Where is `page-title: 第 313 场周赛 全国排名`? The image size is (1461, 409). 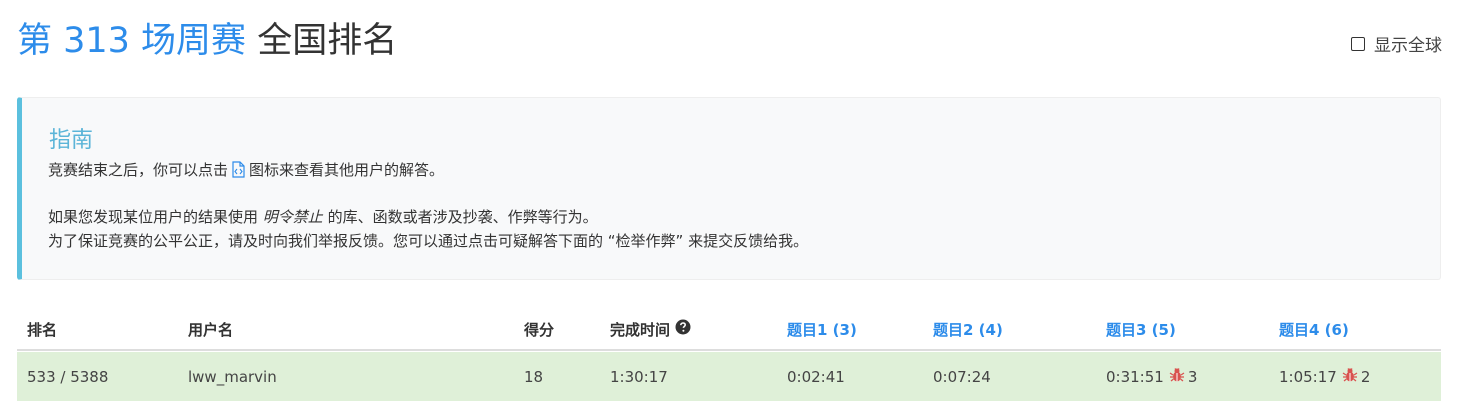
page-title: 第 313 场周赛 全国排名 is located at coordinates (207, 41).